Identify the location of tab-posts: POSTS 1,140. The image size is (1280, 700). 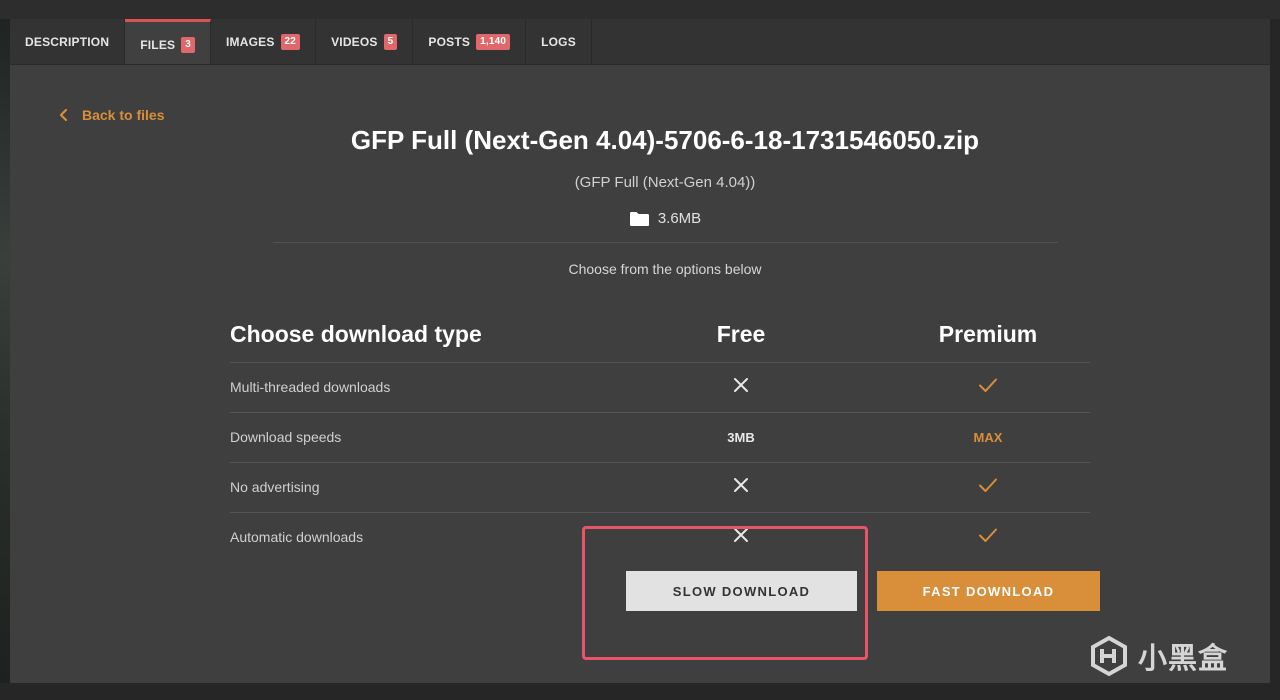
(470, 41).